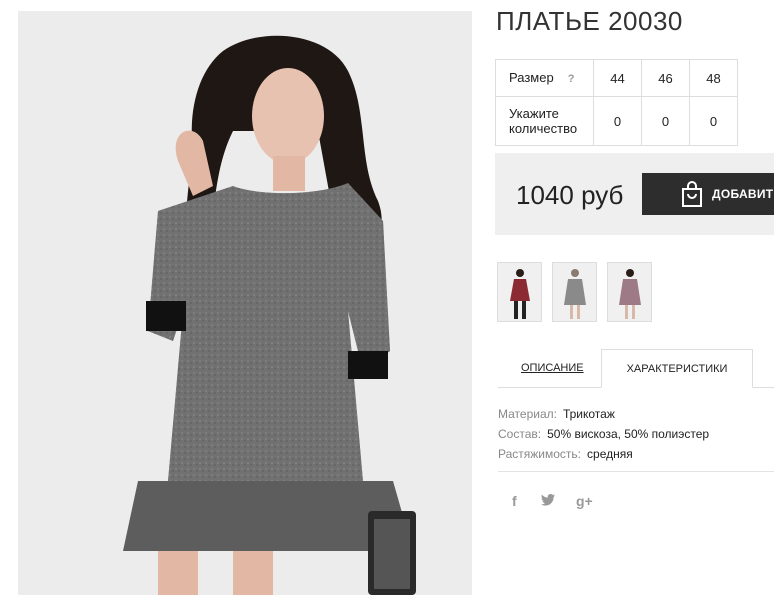 The image size is (774, 595). Describe the element at coordinates (574, 292) in the screenshot. I see `thumbnail-gray-dress` at that location.